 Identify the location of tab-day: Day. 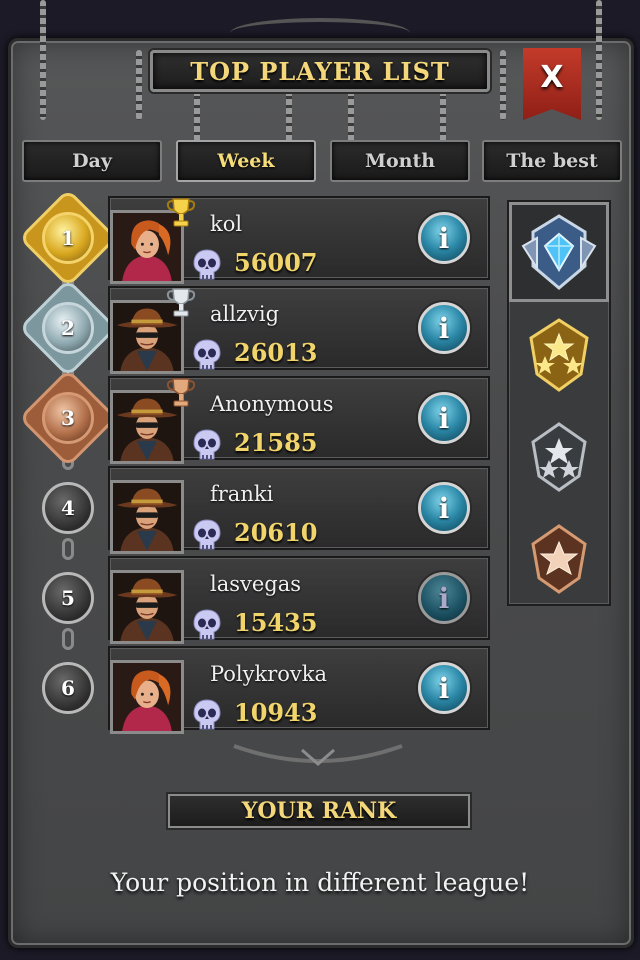
(92, 161).